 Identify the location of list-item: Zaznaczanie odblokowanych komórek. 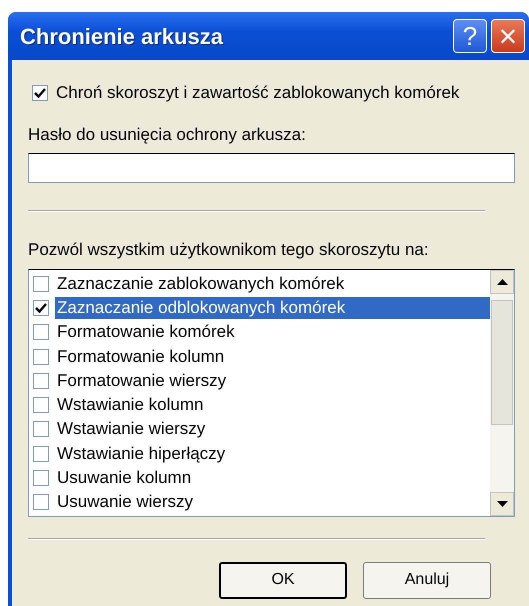
(272, 307).